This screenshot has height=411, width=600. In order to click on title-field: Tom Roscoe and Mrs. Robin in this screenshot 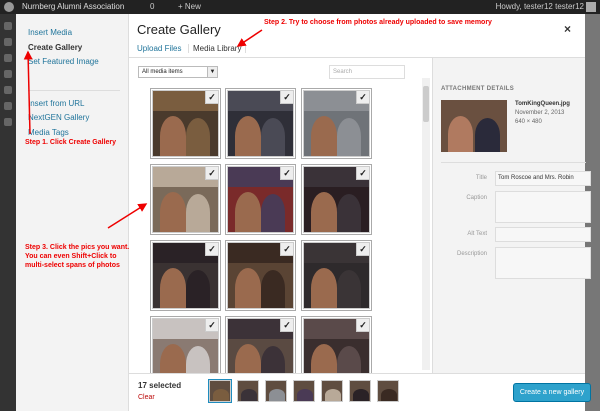, I will do `click(543, 178)`.